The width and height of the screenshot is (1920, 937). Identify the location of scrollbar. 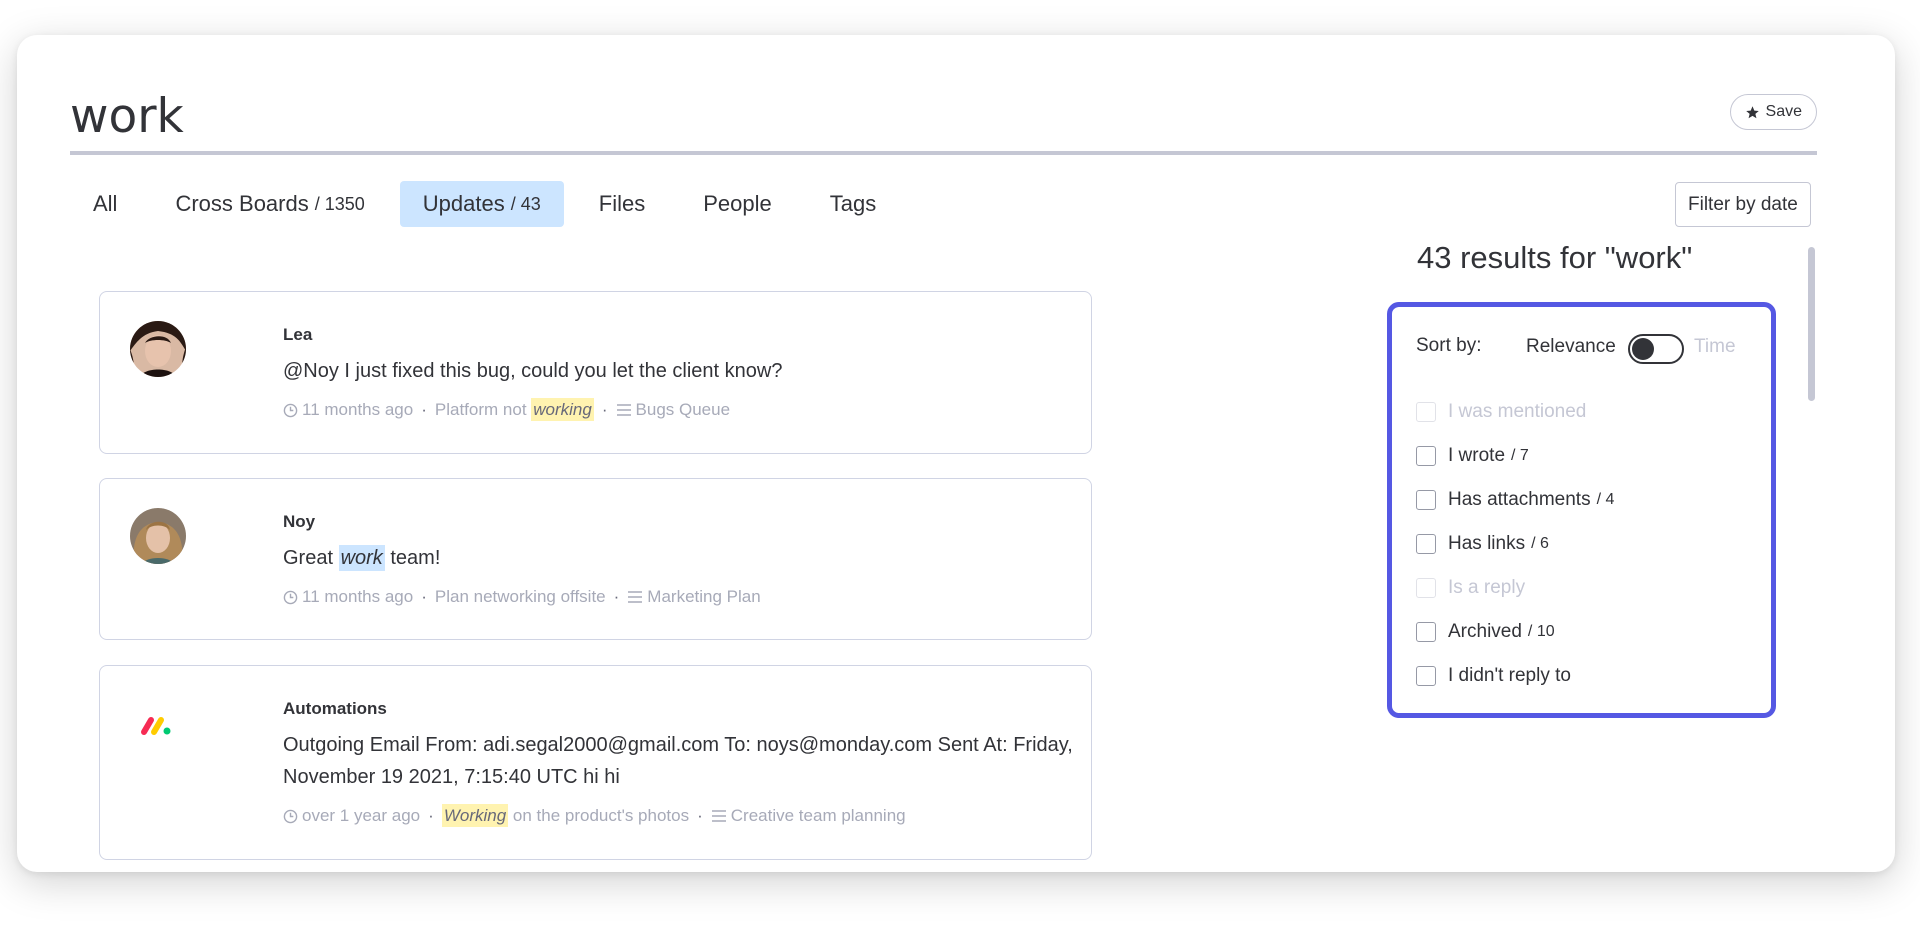
(1811, 324).